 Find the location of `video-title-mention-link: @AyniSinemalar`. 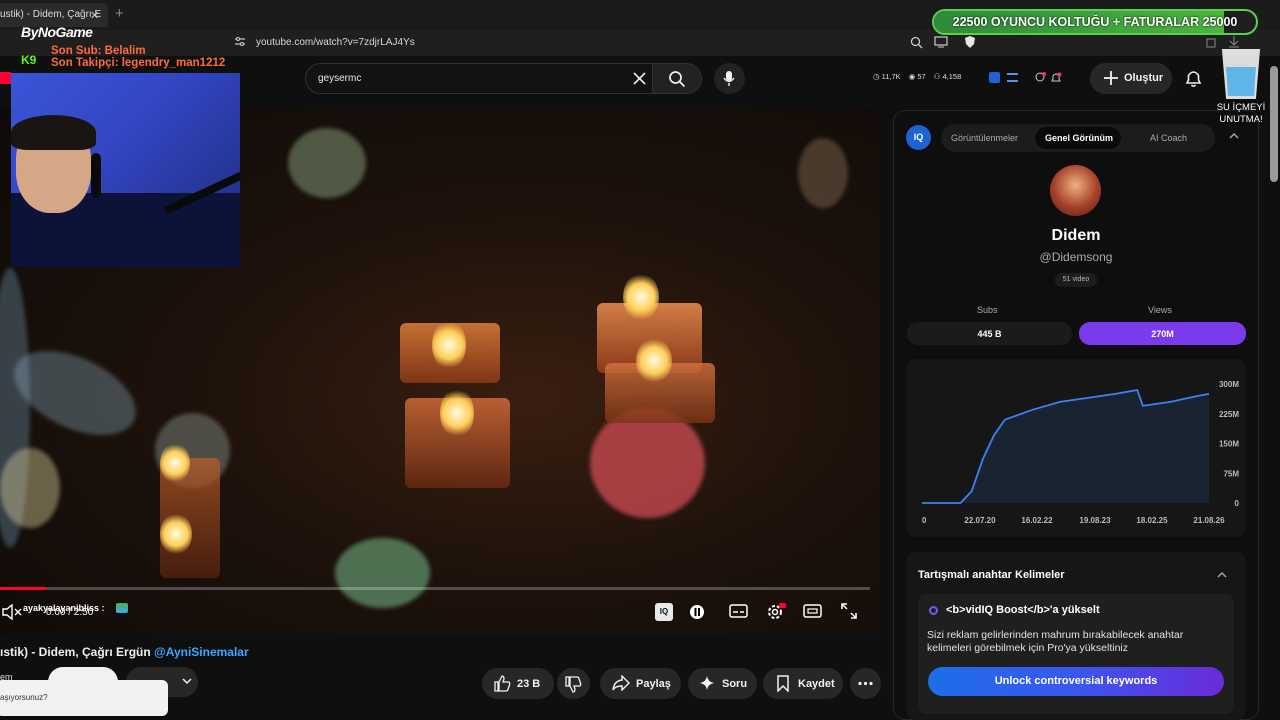

video-title-mention-link: @AyniSinemalar is located at coordinates (201, 652).